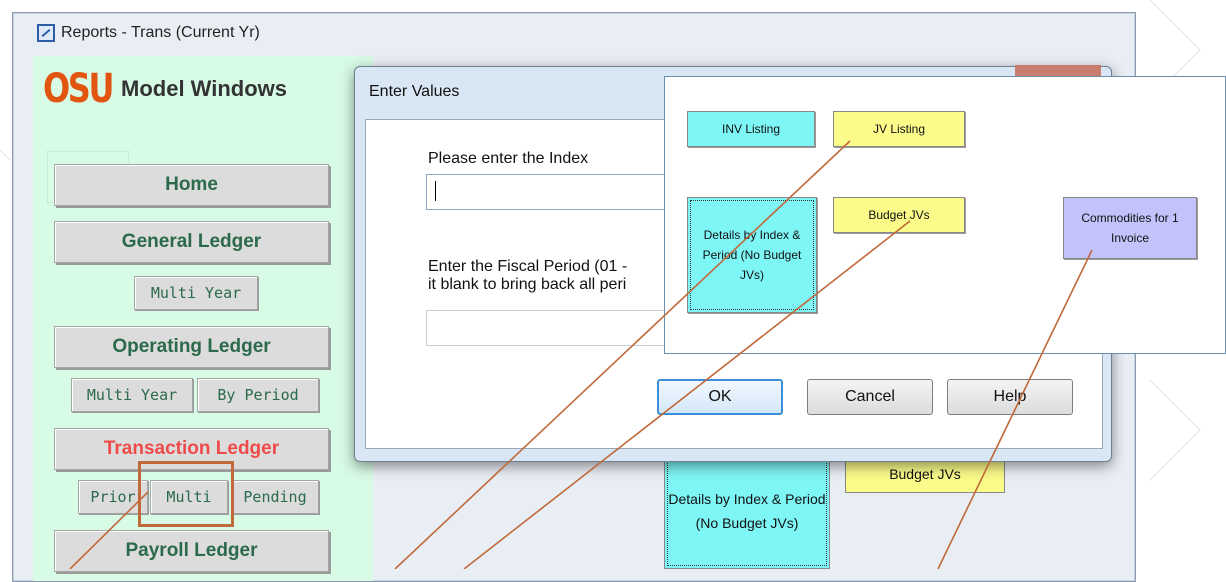  I want to click on index-input, so click(551, 192).